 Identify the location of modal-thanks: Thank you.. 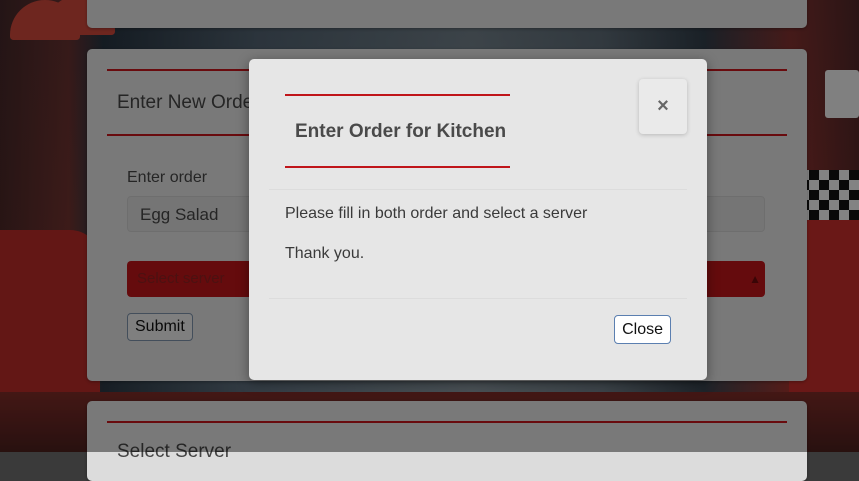
(325, 253).